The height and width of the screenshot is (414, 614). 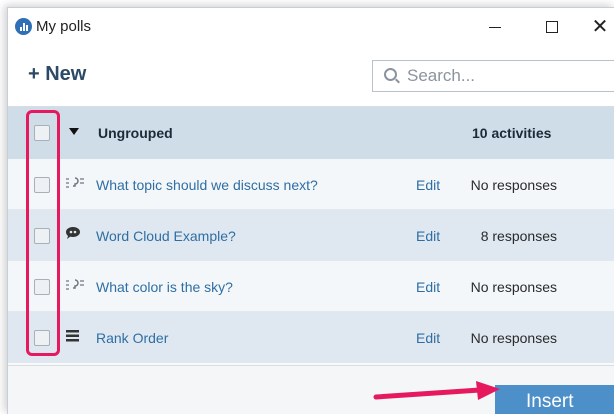 I want to click on poll-row: What color is the sky? Edit No responses, so click(x=311, y=286).